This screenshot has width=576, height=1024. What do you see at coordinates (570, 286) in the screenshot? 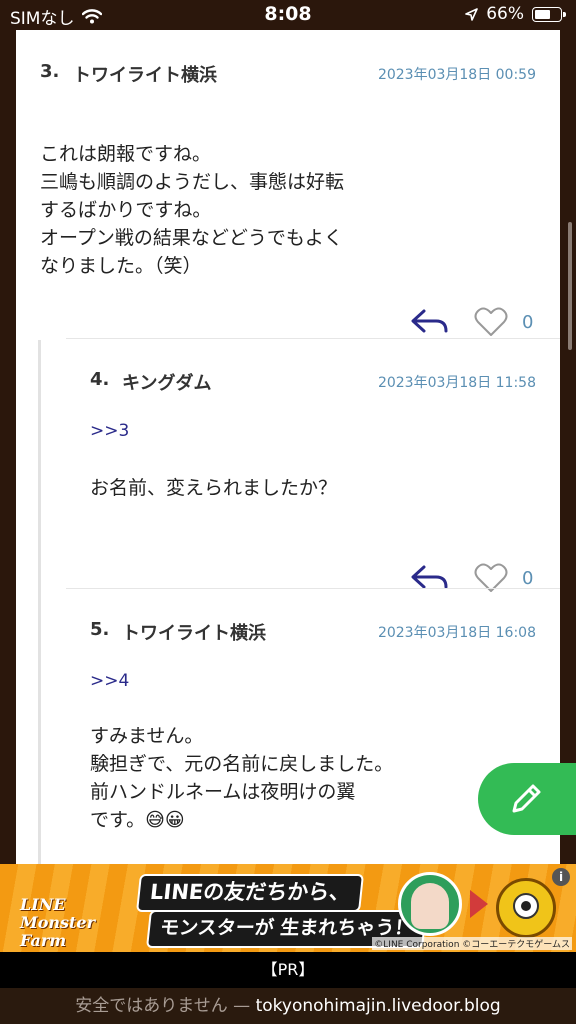
I see `scrollbar` at bounding box center [570, 286].